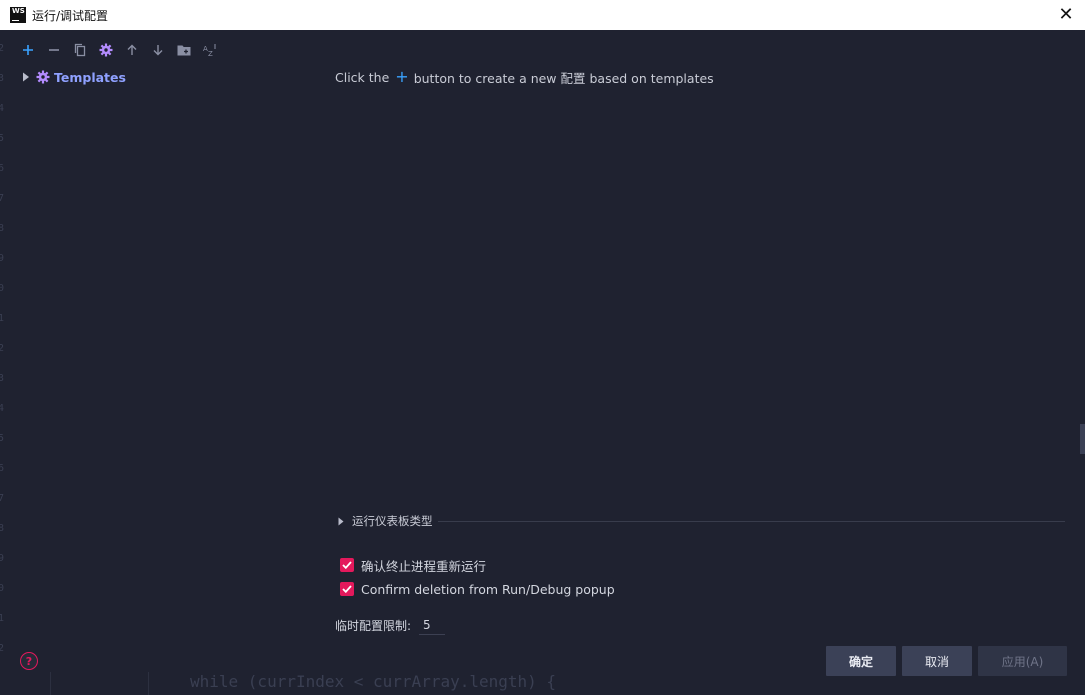 This screenshot has width=1085, height=695. I want to click on edit-templates-button, so click(106, 50).